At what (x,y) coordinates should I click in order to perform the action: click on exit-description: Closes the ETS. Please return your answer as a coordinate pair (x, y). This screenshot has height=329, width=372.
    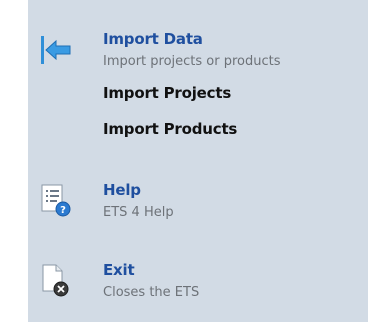
    Looking at the image, I should click on (151, 292).